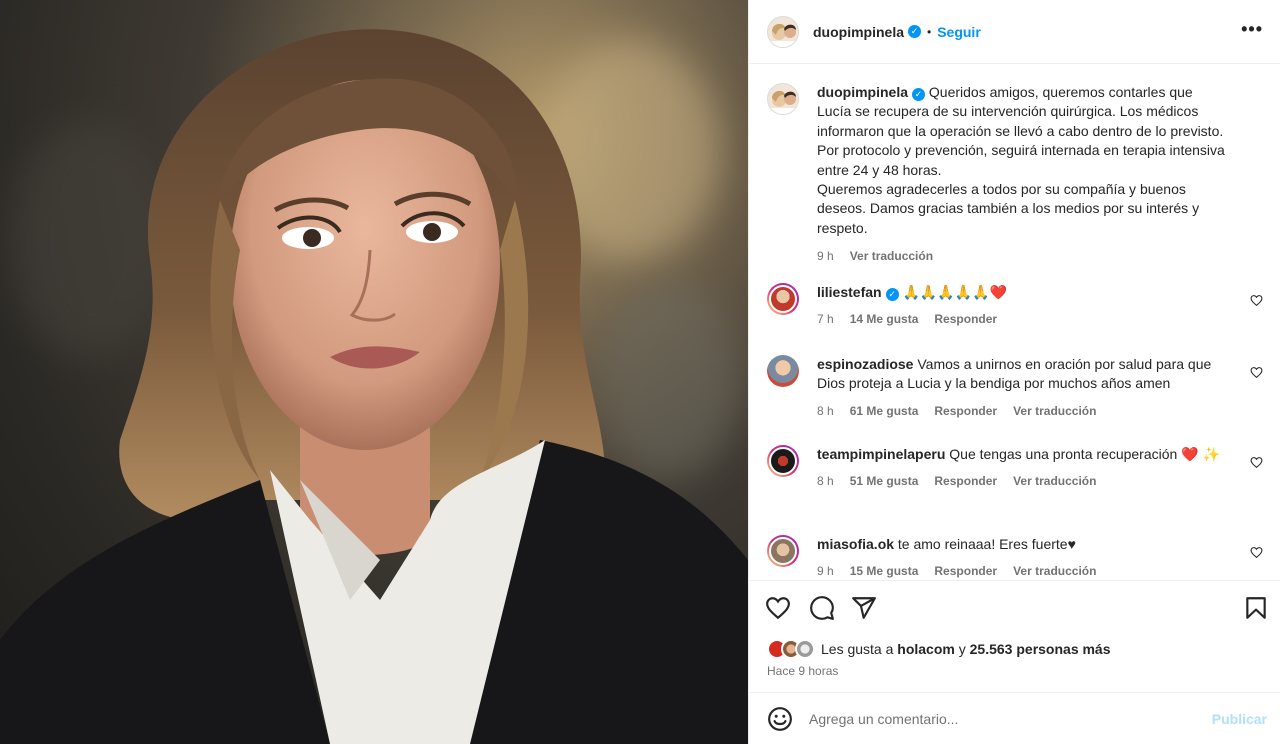 The width and height of the screenshot is (1280, 744). I want to click on emoji-smiley-icon, so click(780, 719).